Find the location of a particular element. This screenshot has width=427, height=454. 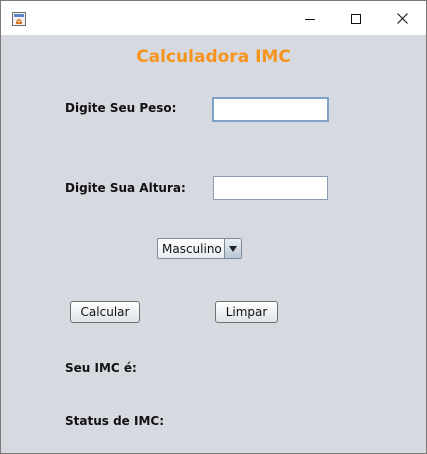

altura-input is located at coordinates (270, 188).